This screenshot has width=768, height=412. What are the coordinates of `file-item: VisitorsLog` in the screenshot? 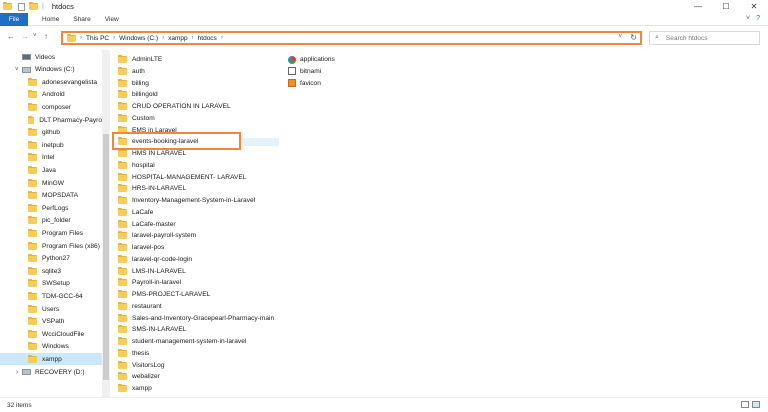 It's located at (141, 365).